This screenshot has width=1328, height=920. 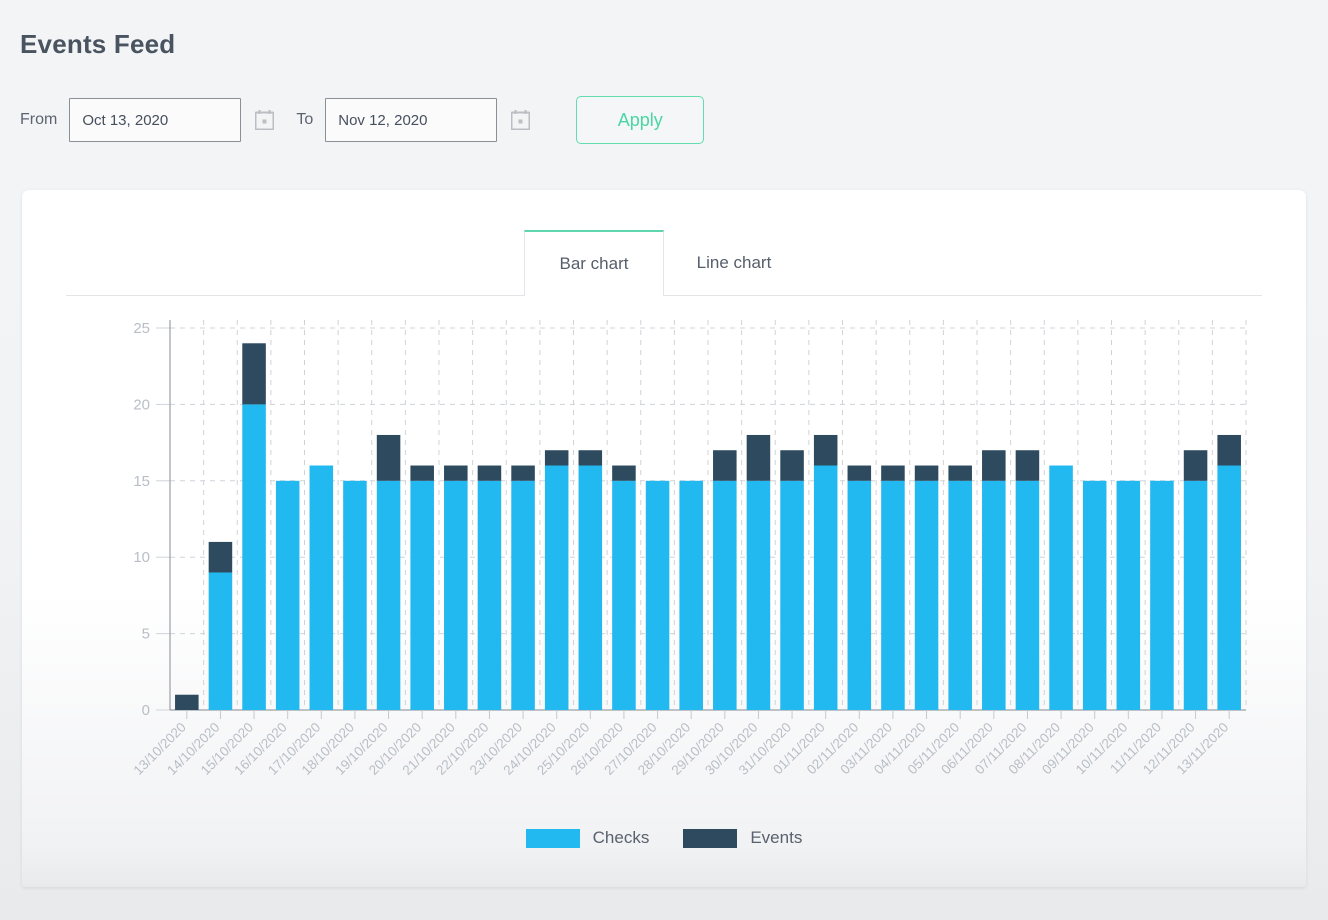 I want to click on calendar-icon-to, so click(x=521, y=120).